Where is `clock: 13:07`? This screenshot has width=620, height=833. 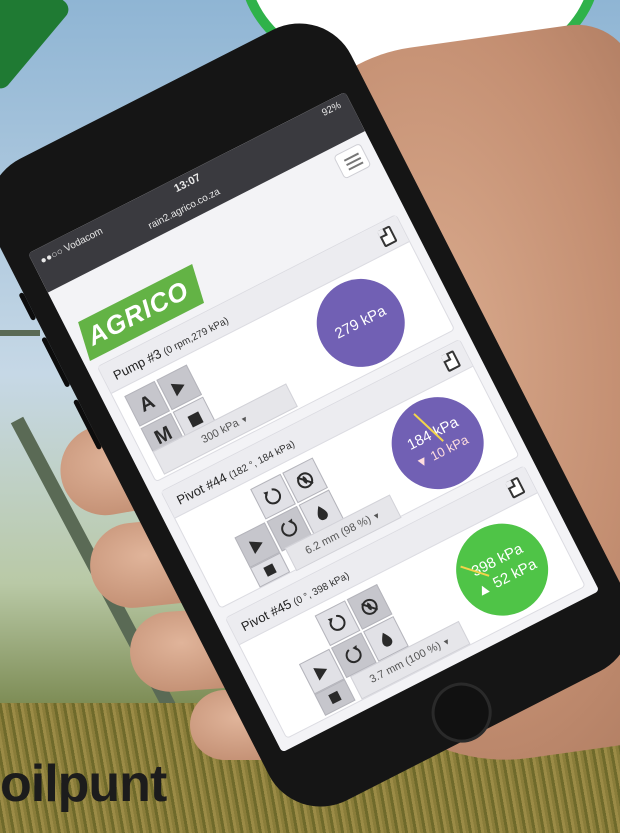
clock: 13:07 is located at coordinates (187, 183).